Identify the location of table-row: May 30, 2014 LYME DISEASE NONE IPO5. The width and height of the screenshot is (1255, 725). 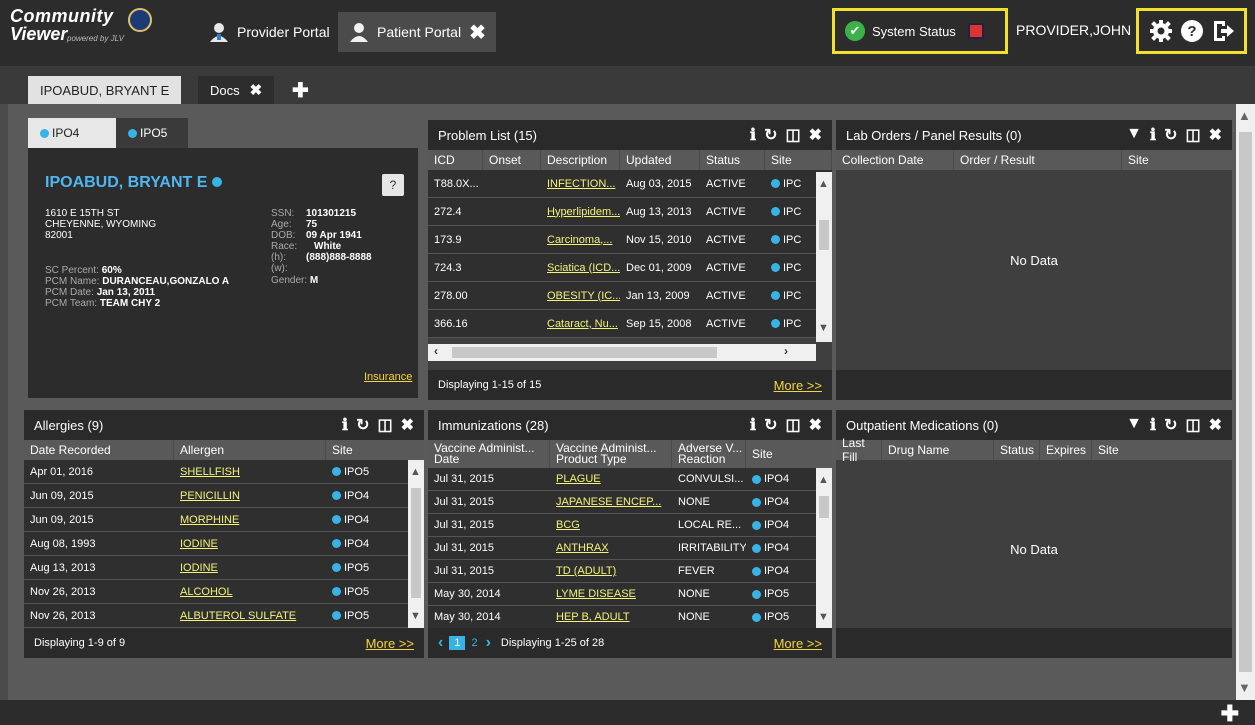
(630, 594).